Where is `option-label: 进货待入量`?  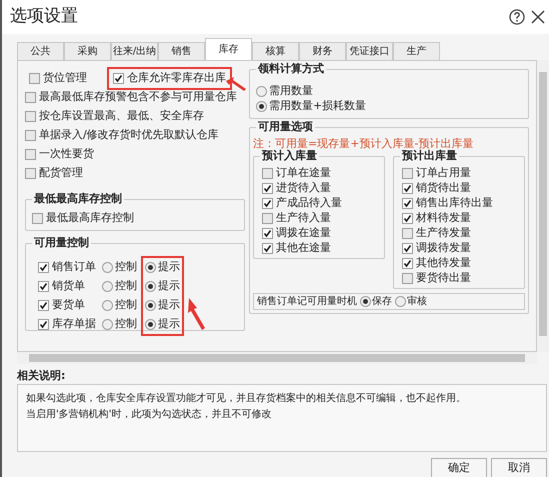
option-label: 进货待入量 is located at coordinates (303, 188).